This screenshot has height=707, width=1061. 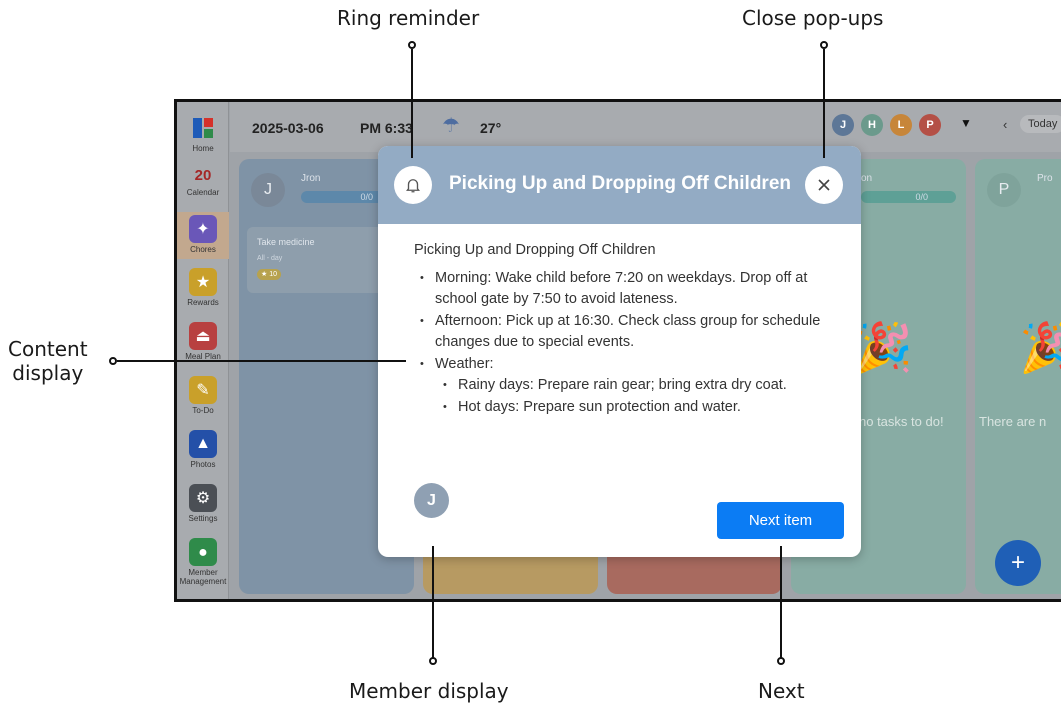 I want to click on annotation-close-popups: Close pop-ups, so click(x=813, y=18).